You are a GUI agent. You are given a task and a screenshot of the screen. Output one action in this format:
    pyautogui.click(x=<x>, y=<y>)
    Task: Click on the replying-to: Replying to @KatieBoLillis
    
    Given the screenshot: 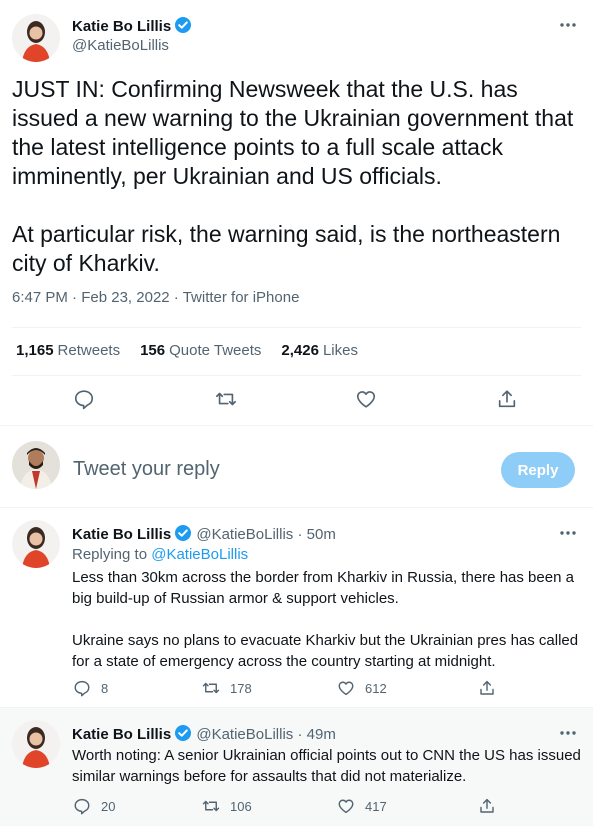 What is the action you would take?
    pyautogui.click(x=160, y=554)
    